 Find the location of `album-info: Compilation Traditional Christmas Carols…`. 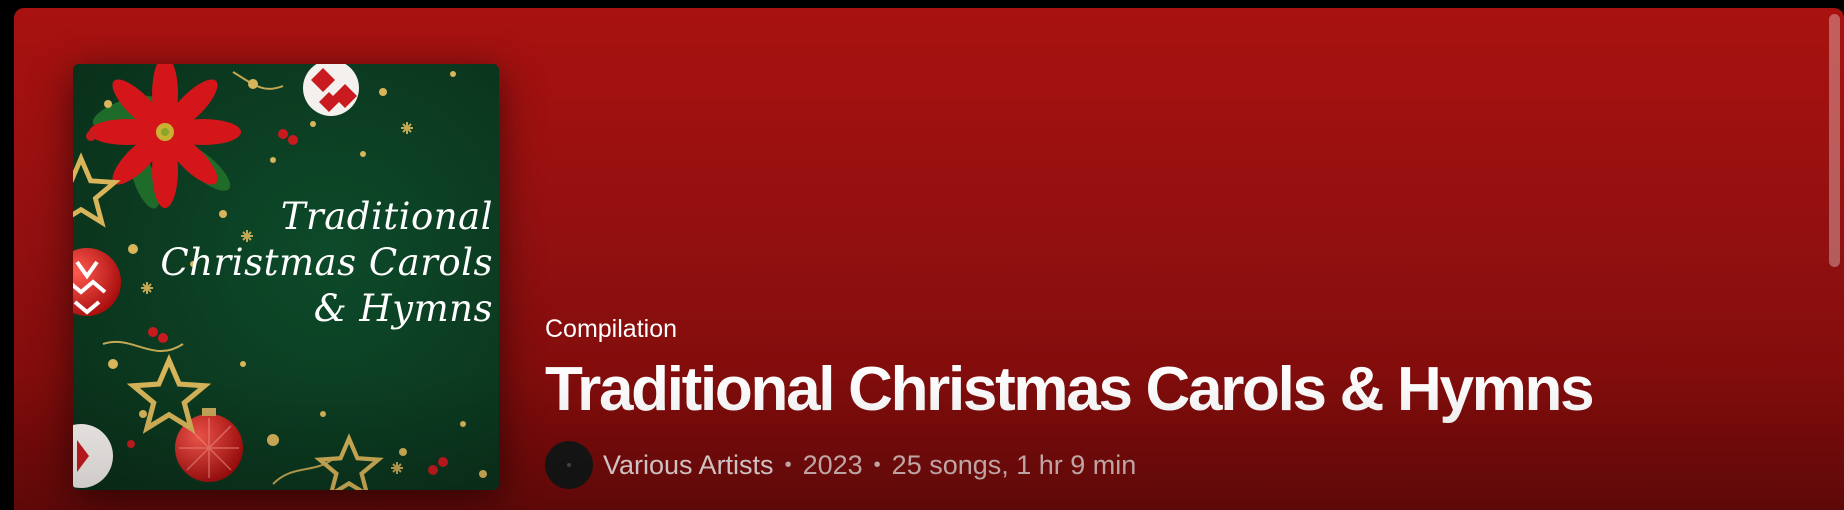

album-info: Compilation Traditional Christmas Carols… is located at coordinates (1070, 369).